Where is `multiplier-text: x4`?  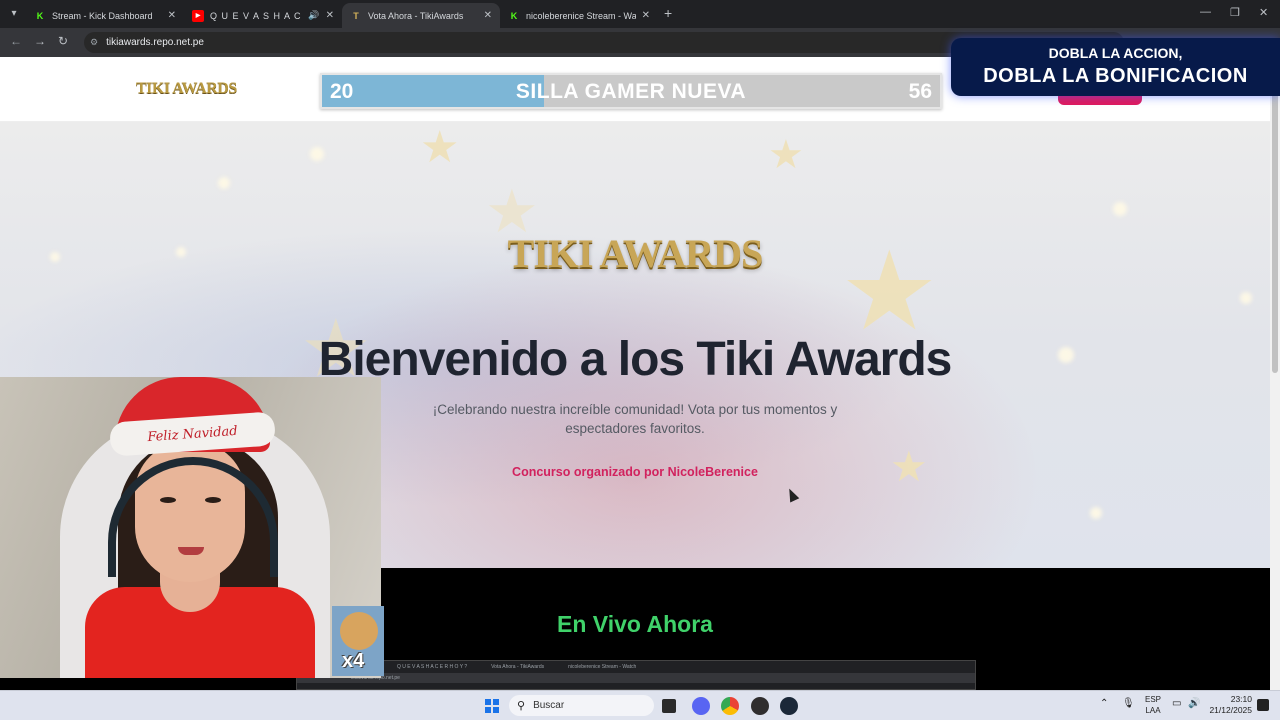 multiplier-text: x4 is located at coordinates (353, 661).